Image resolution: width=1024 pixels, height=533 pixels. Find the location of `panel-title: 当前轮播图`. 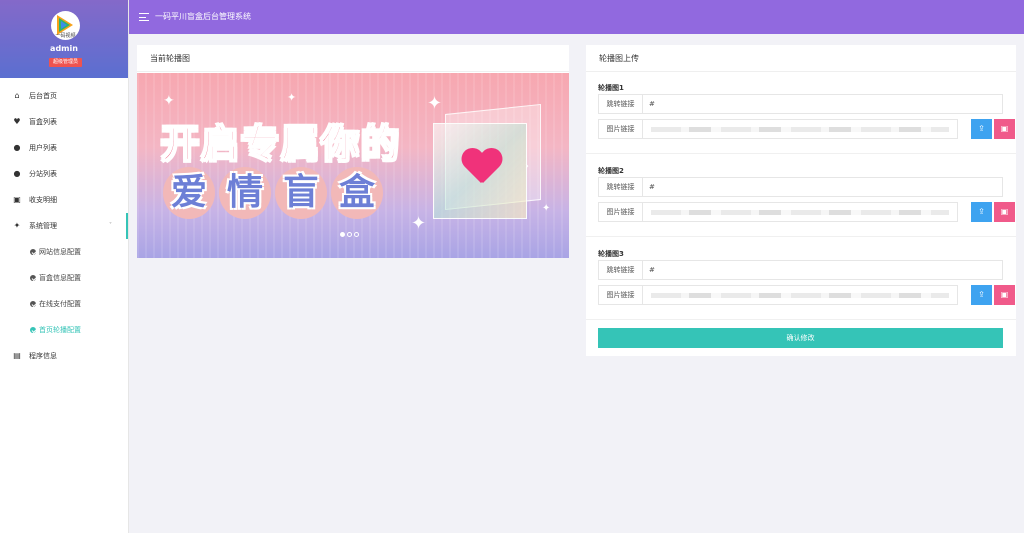

panel-title: 当前轮播图 is located at coordinates (353, 58).